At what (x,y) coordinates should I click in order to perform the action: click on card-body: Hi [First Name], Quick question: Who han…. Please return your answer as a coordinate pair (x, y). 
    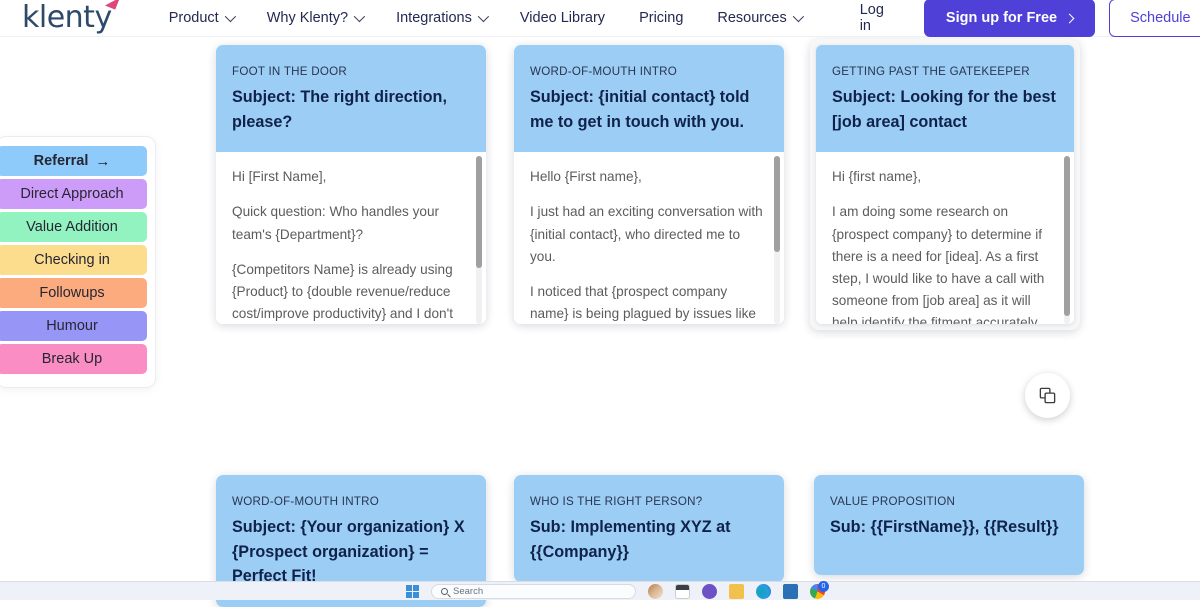
    Looking at the image, I should click on (351, 238).